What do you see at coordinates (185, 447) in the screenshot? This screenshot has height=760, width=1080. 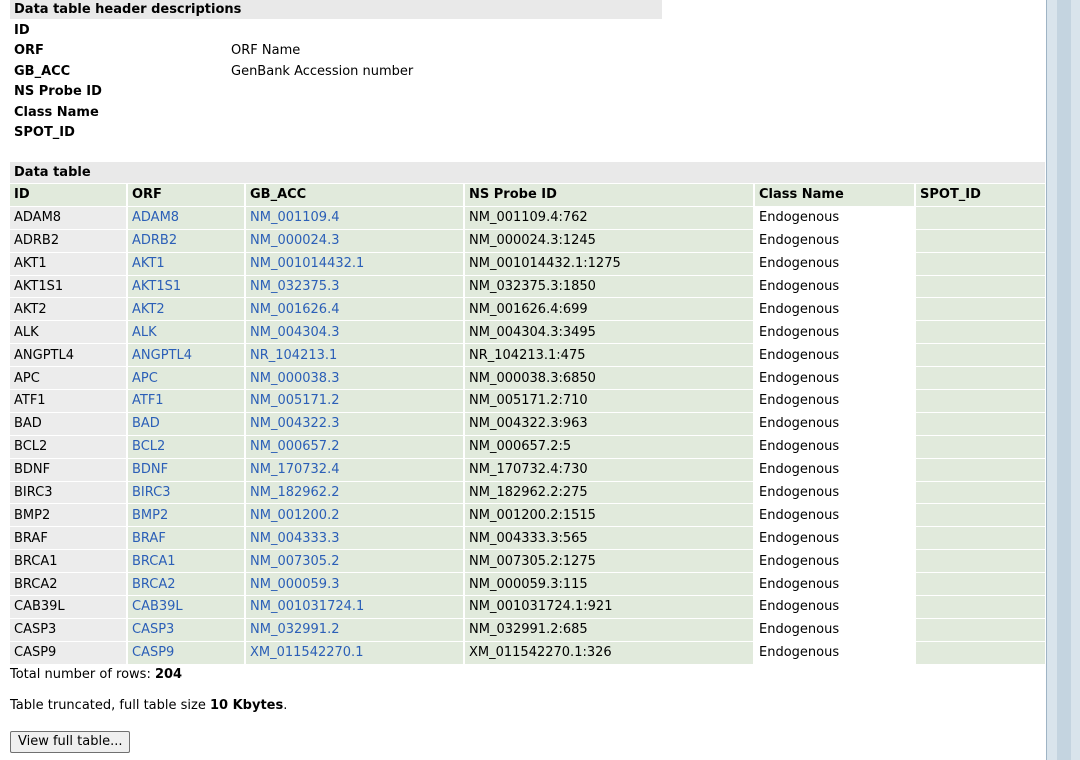 I see `cell-orf: BCL2` at bounding box center [185, 447].